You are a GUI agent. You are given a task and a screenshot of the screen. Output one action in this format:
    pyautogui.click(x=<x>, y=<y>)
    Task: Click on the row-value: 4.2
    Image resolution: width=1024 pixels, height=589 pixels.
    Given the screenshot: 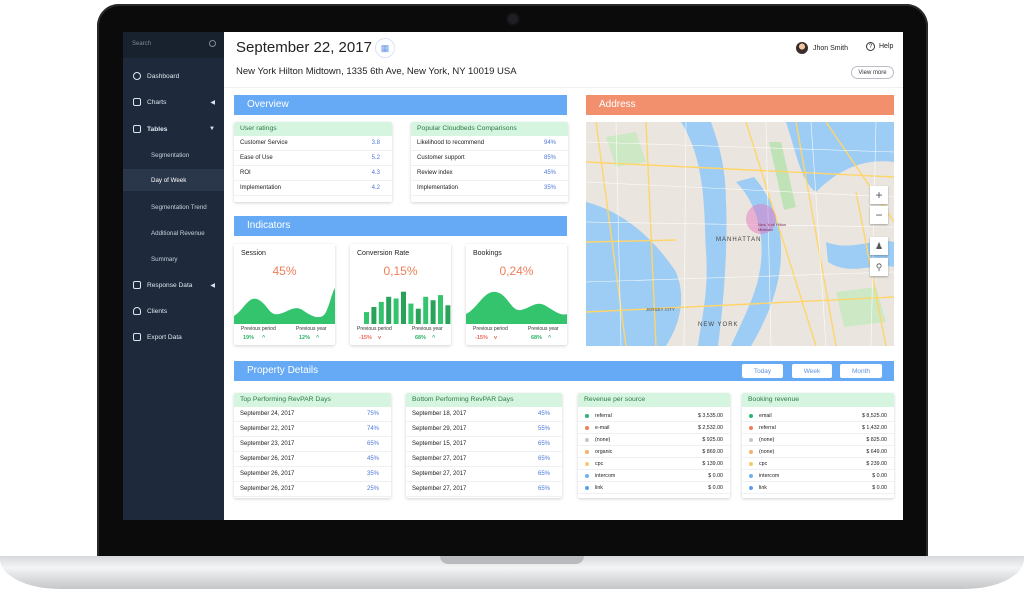 What is the action you would take?
    pyautogui.click(x=375, y=188)
    